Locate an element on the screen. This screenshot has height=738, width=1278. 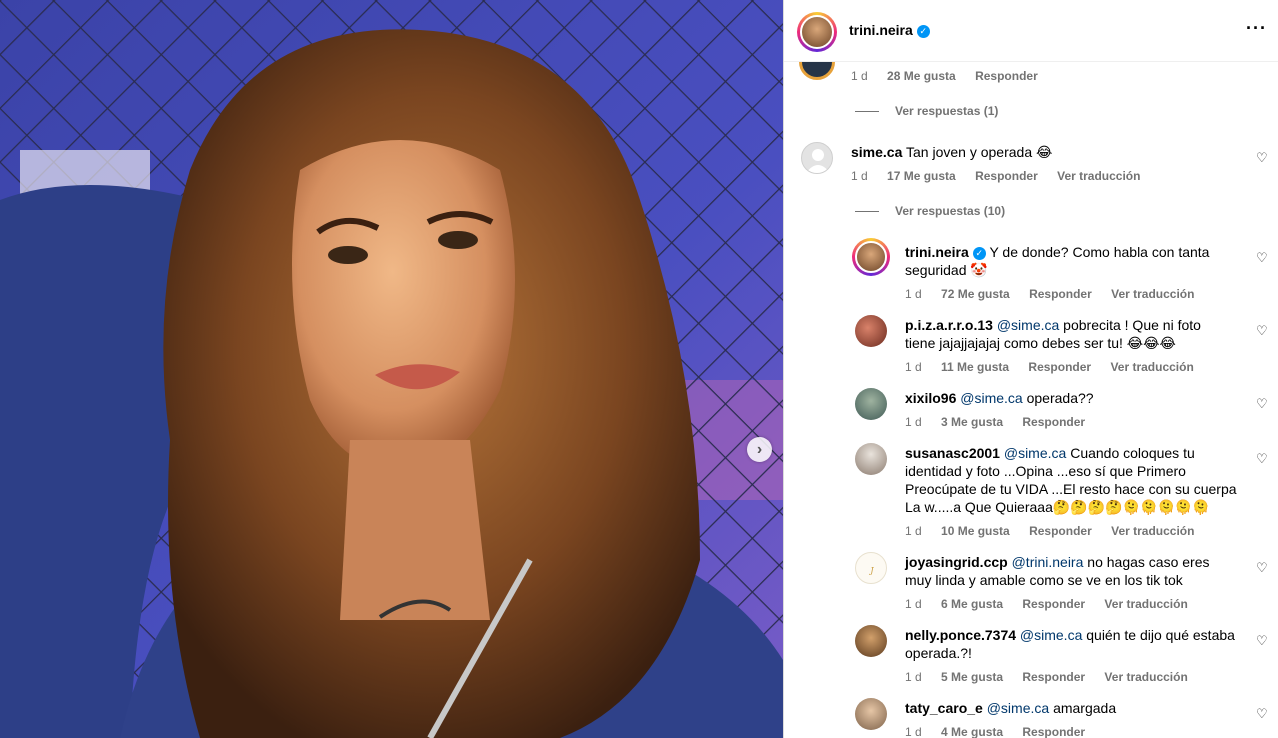
comment-meta: 1 d 10 Me gusta Responder Ver traducción is located at coordinates (1057, 531).